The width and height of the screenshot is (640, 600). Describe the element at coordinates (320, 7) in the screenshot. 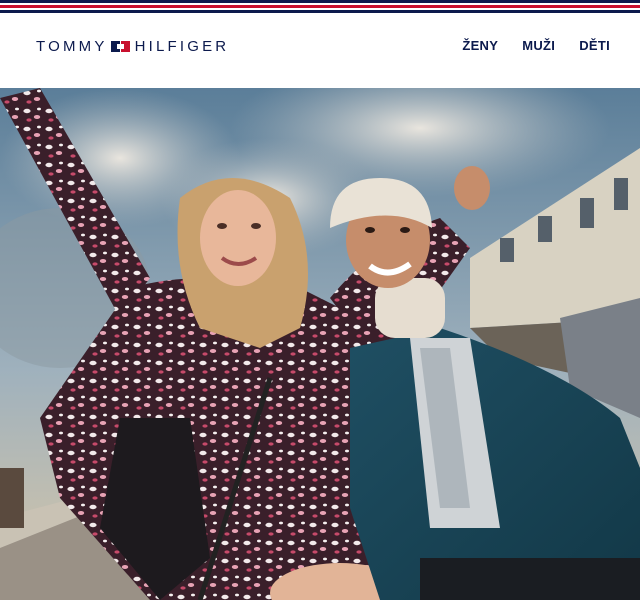

I see `brand-stripe` at that location.